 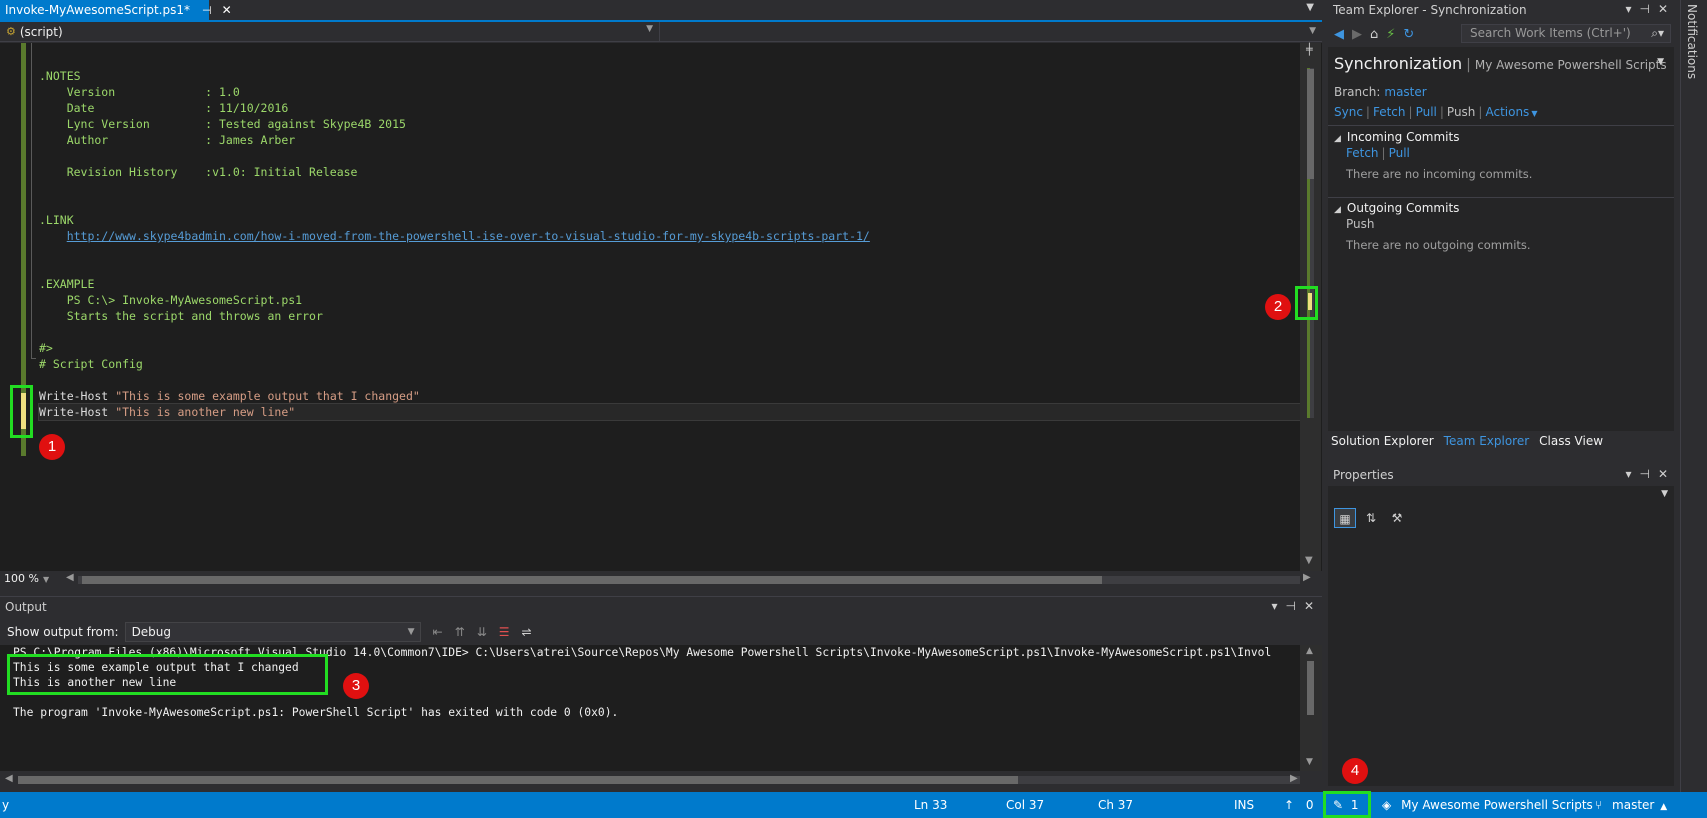 I want to click on search-work-items-input: Search Work Items (Ctrl+') ⌕▾, so click(x=1566, y=33).